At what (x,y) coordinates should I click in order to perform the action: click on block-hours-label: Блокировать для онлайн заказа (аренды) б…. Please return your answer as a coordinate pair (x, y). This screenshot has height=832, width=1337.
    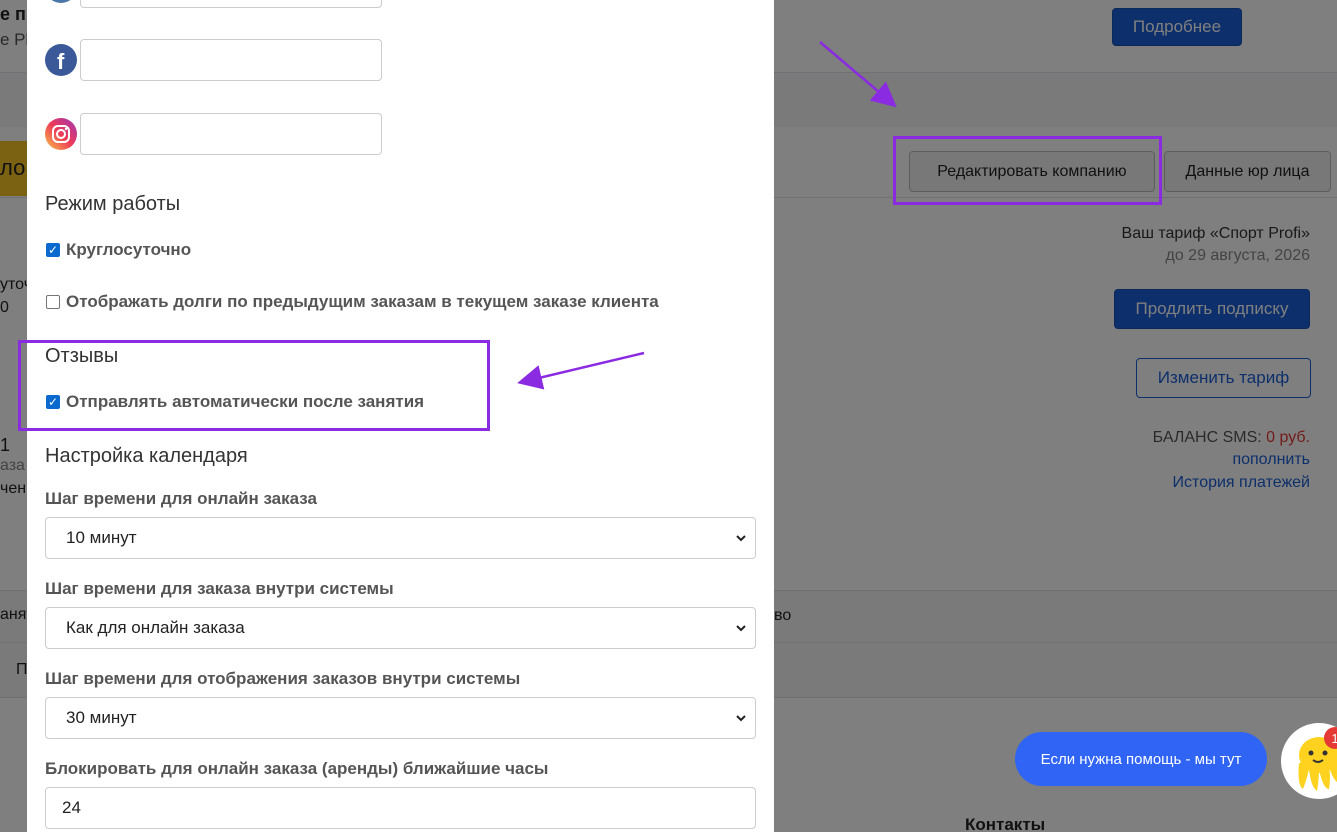
    Looking at the image, I should click on (297, 768).